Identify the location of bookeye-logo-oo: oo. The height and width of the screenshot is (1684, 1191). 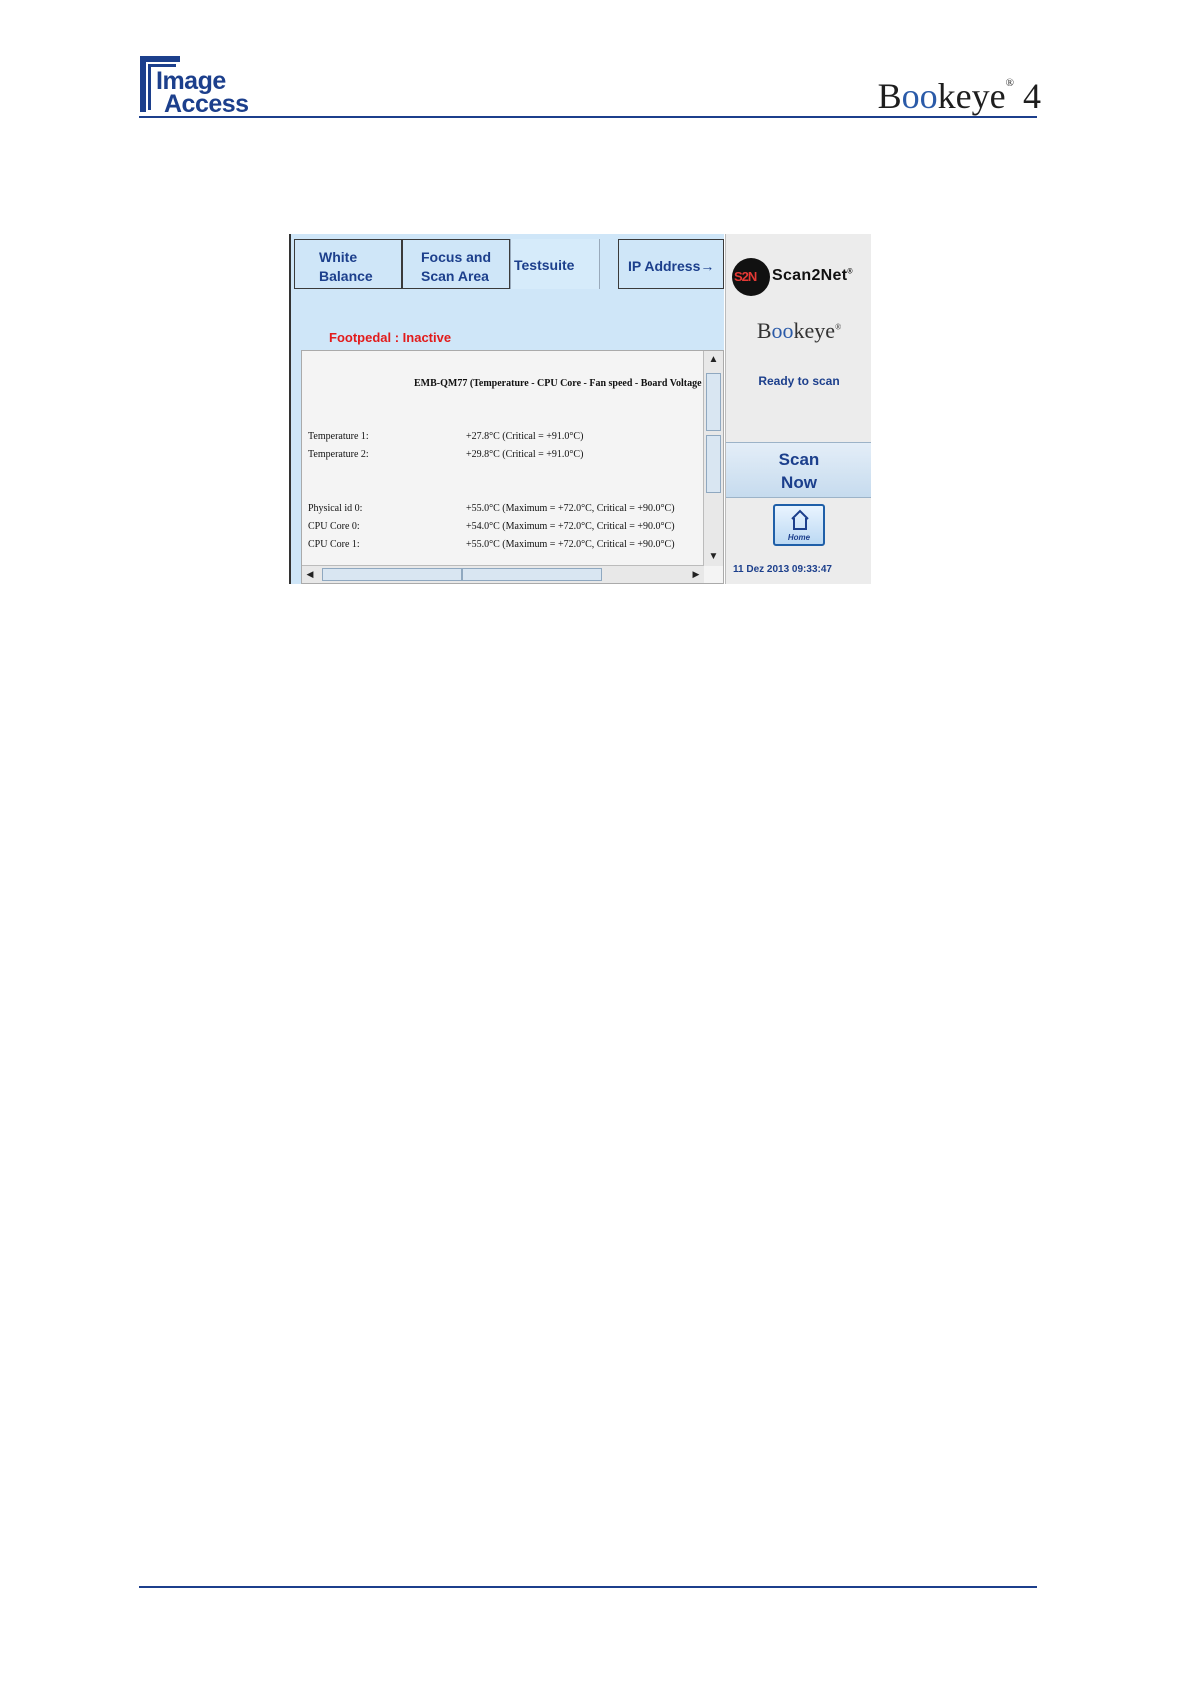
(919, 96).